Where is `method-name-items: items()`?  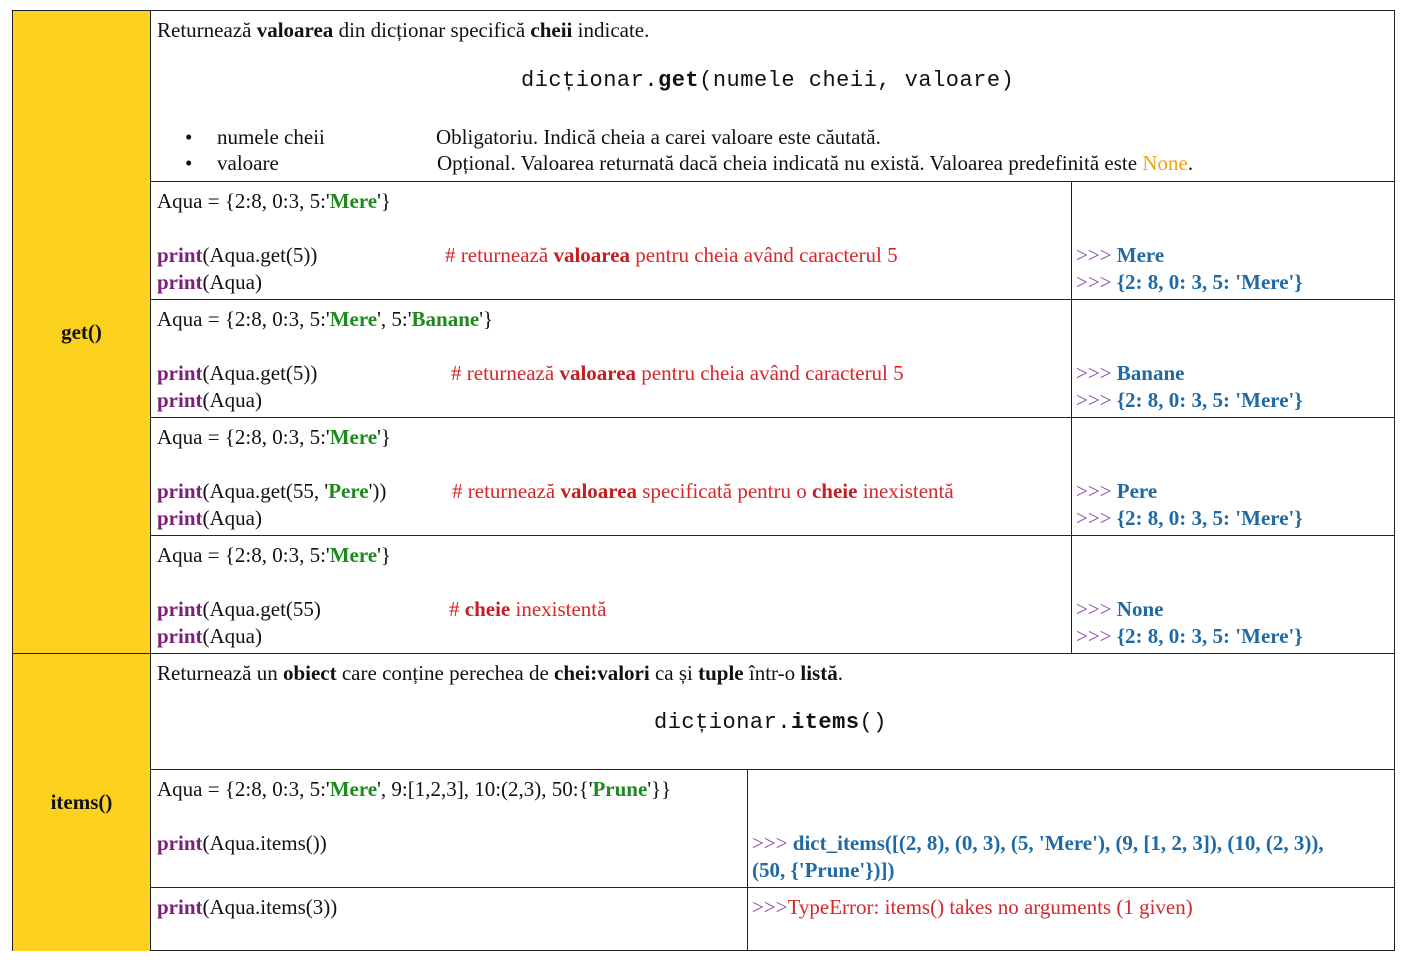
method-name-items: items() is located at coordinates (81, 801).